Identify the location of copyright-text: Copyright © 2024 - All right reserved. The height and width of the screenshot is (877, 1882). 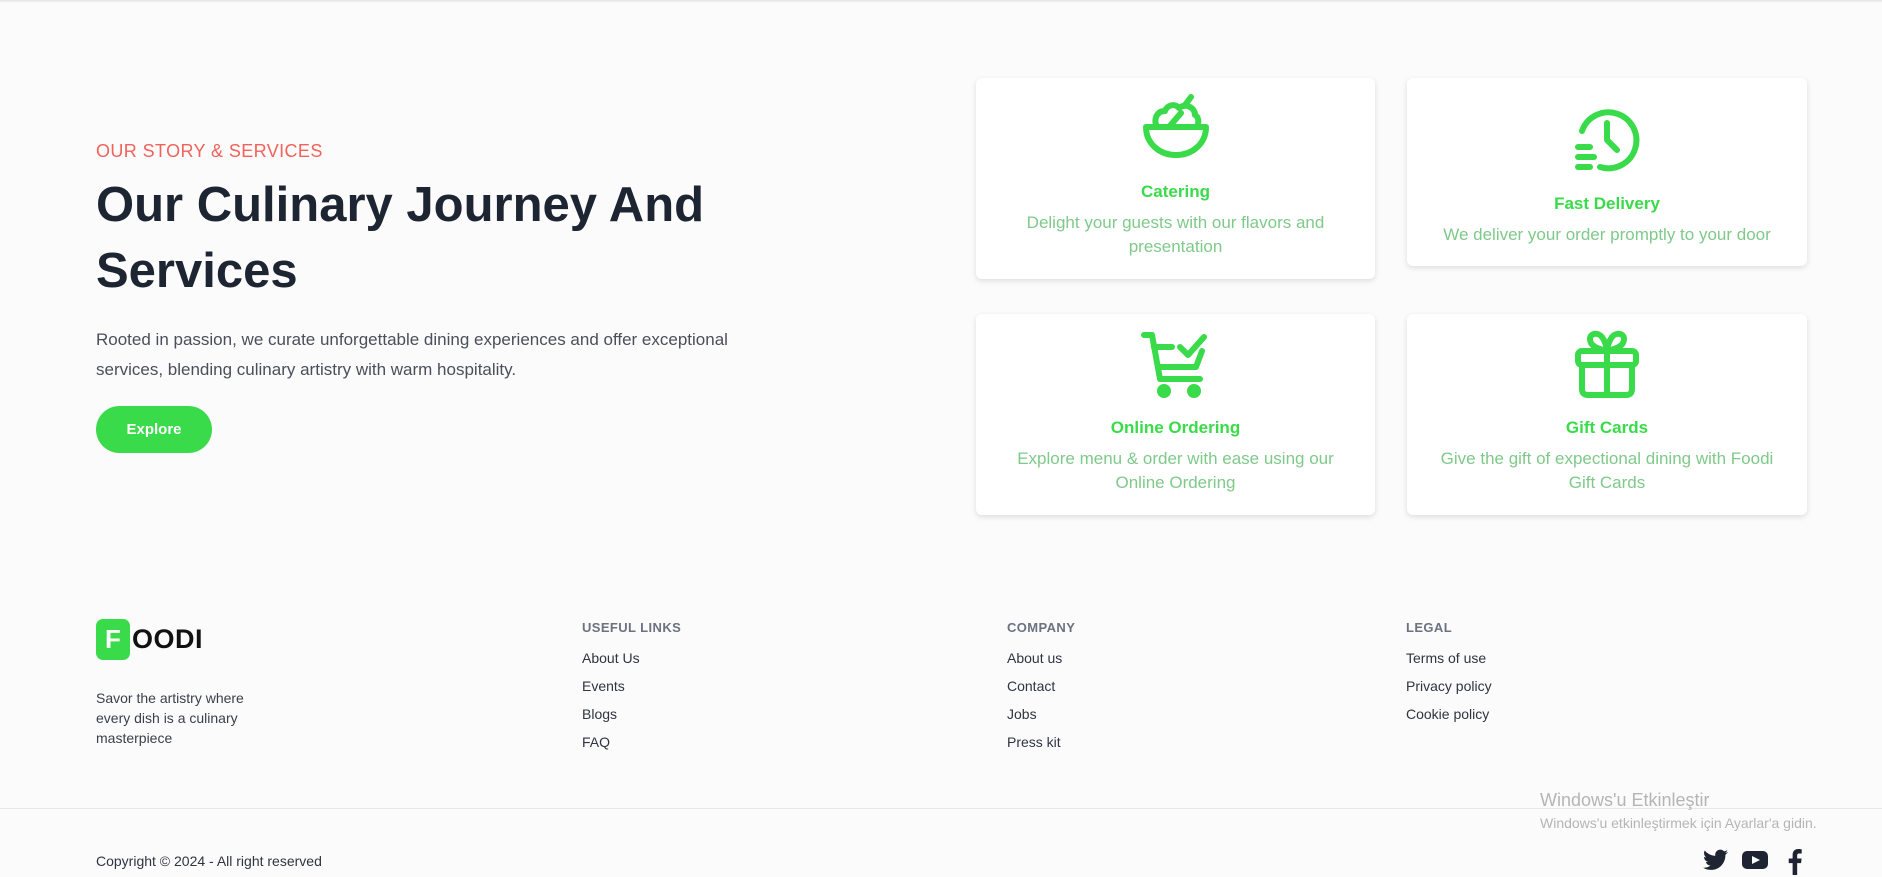
(209, 861).